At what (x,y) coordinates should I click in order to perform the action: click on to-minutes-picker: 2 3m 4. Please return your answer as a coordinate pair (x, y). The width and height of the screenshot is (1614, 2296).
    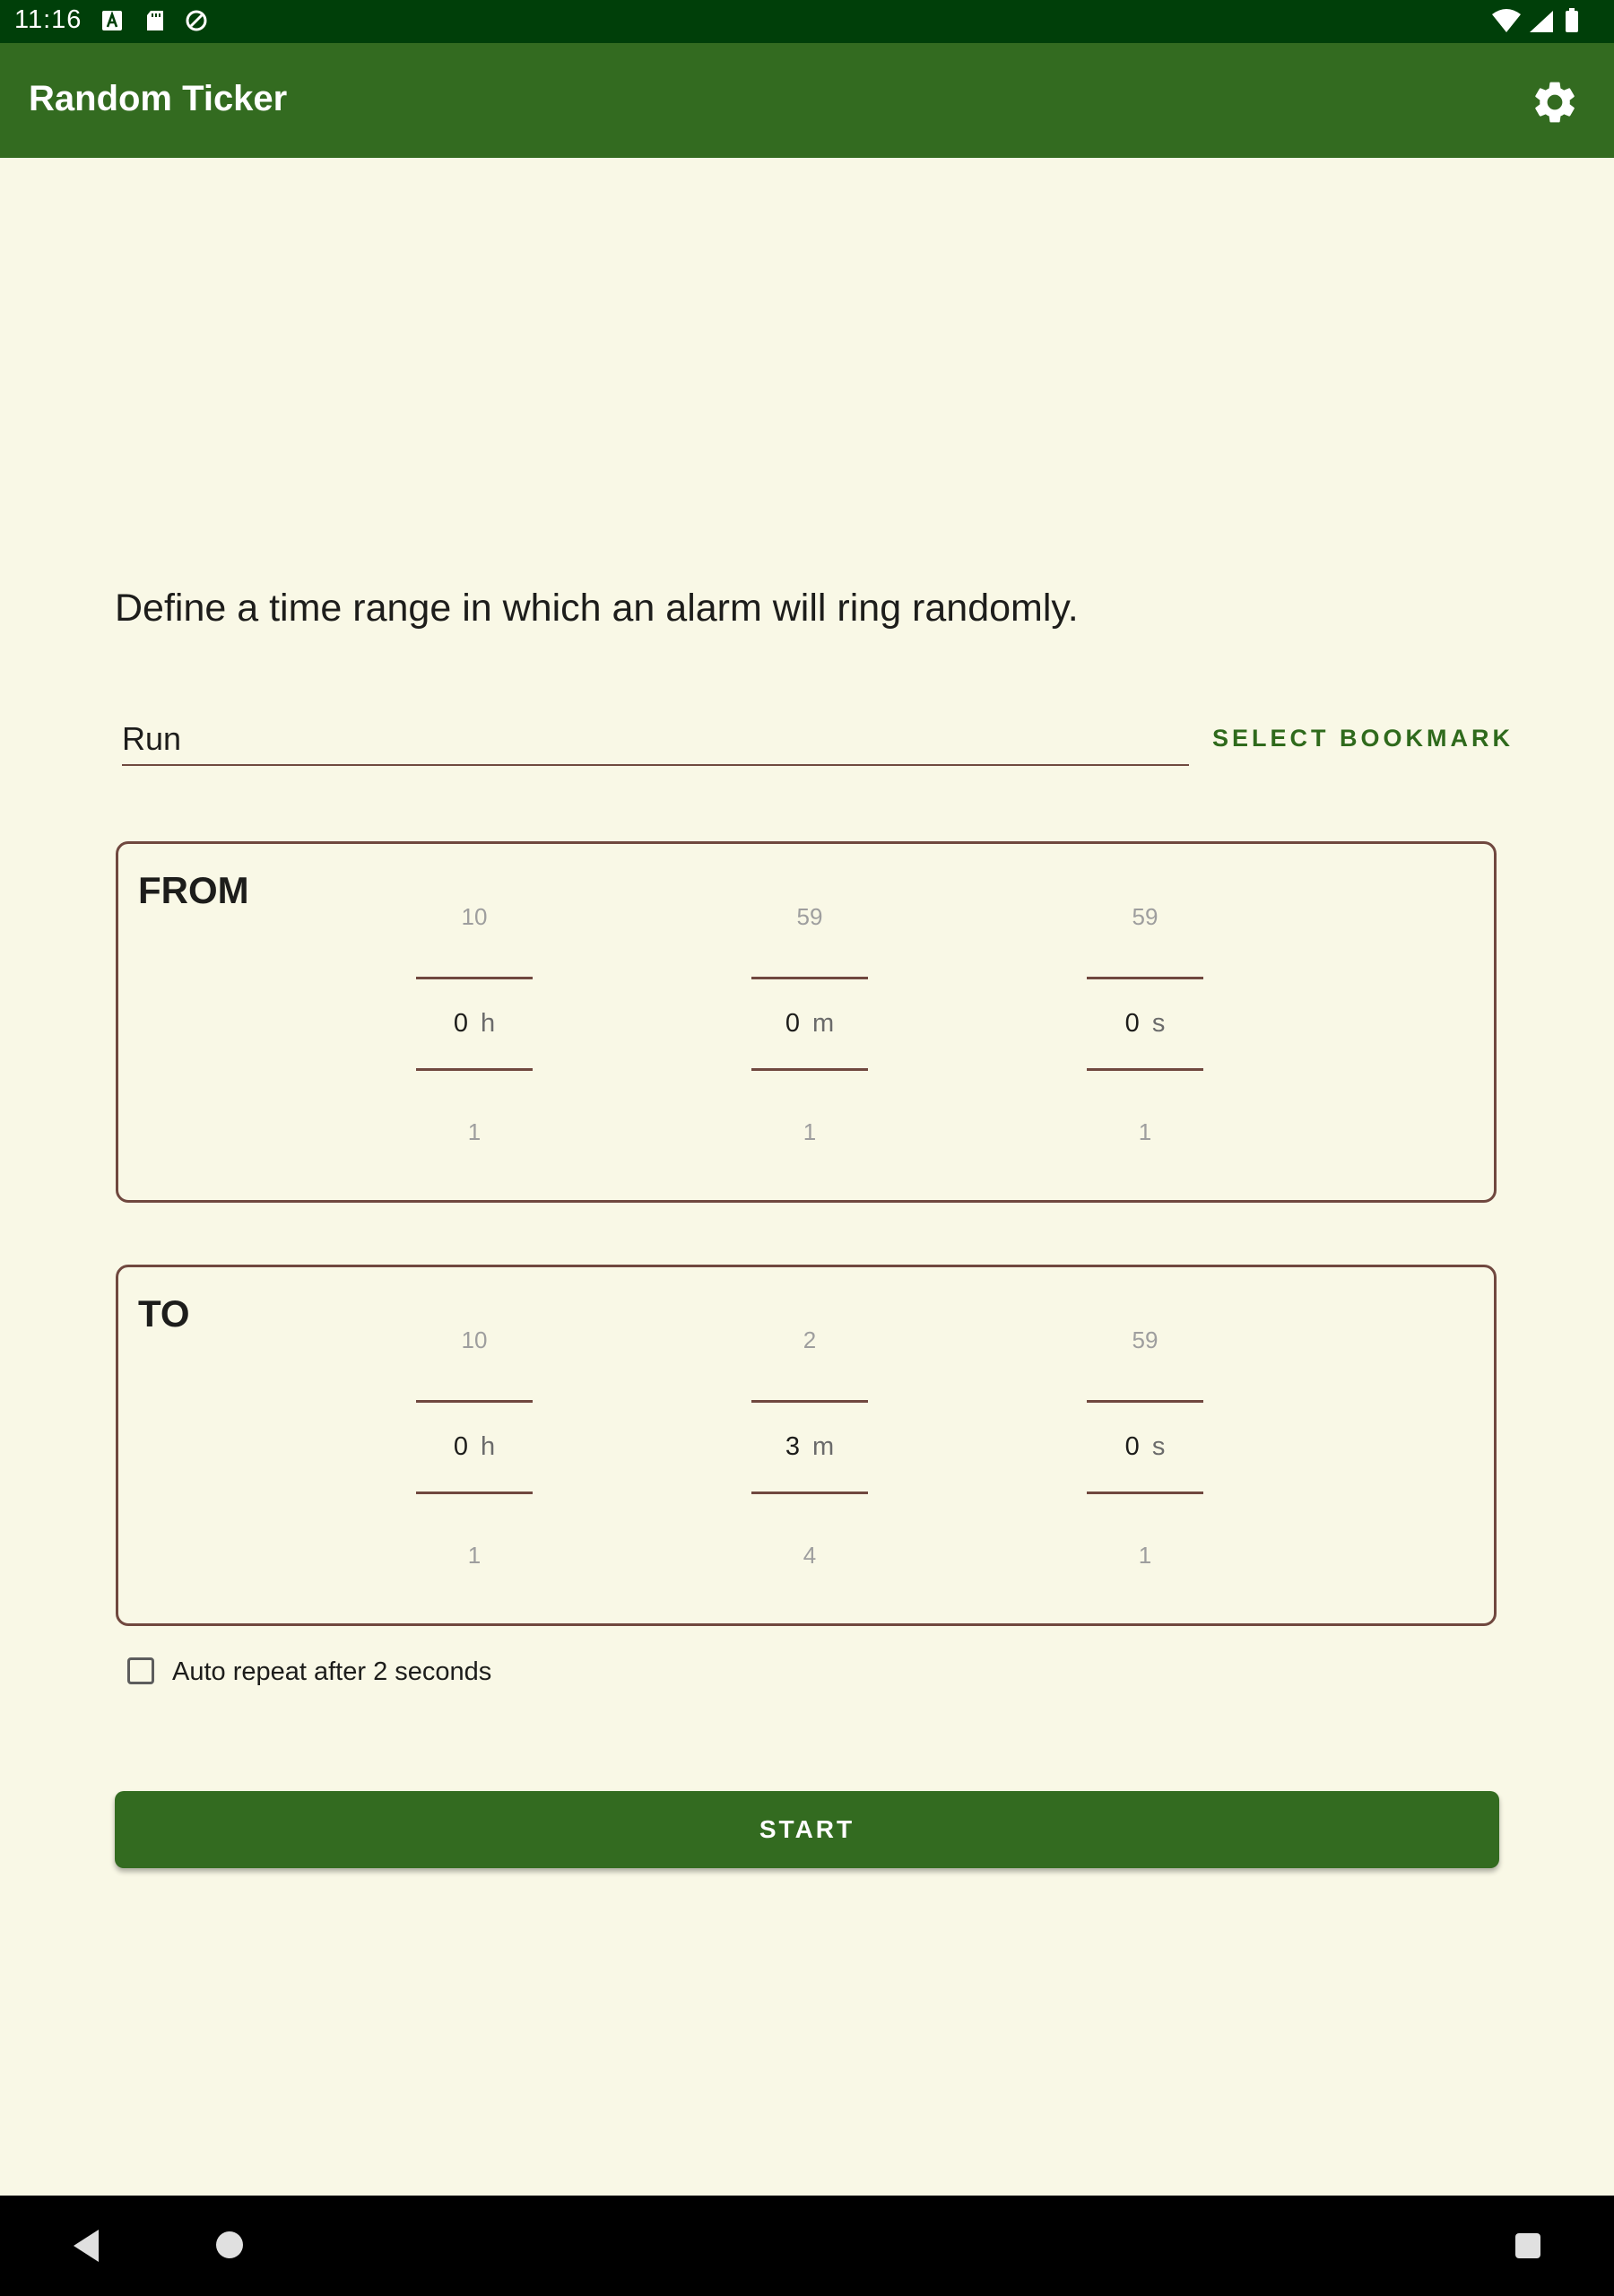
    Looking at the image, I should click on (809, 1455).